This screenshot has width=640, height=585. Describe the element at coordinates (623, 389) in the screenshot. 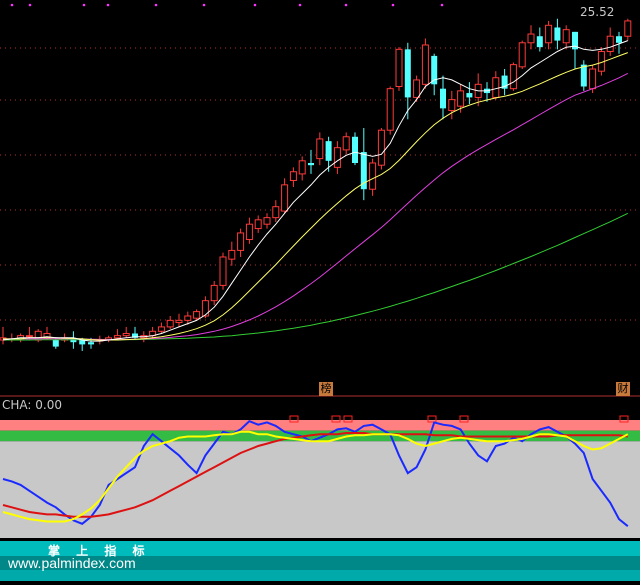

I see `badge-cai: 财` at that location.